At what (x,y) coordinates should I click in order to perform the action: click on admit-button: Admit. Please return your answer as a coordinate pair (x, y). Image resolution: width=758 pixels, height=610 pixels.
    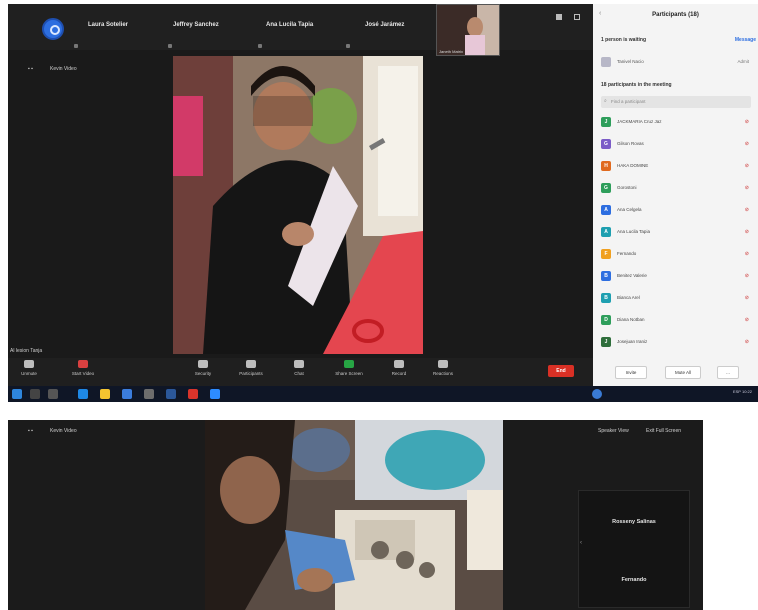
    Looking at the image, I should click on (743, 61).